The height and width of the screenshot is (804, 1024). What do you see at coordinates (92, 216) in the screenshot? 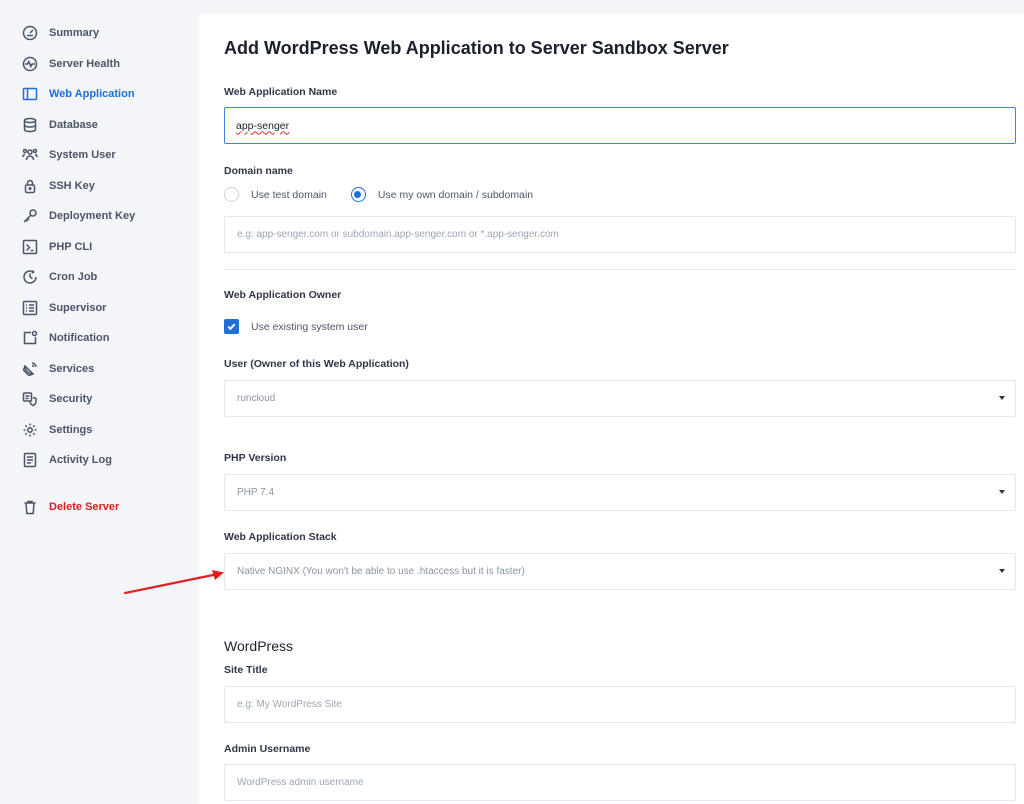
I see `sidebar-item-label: Deployment Key` at bounding box center [92, 216].